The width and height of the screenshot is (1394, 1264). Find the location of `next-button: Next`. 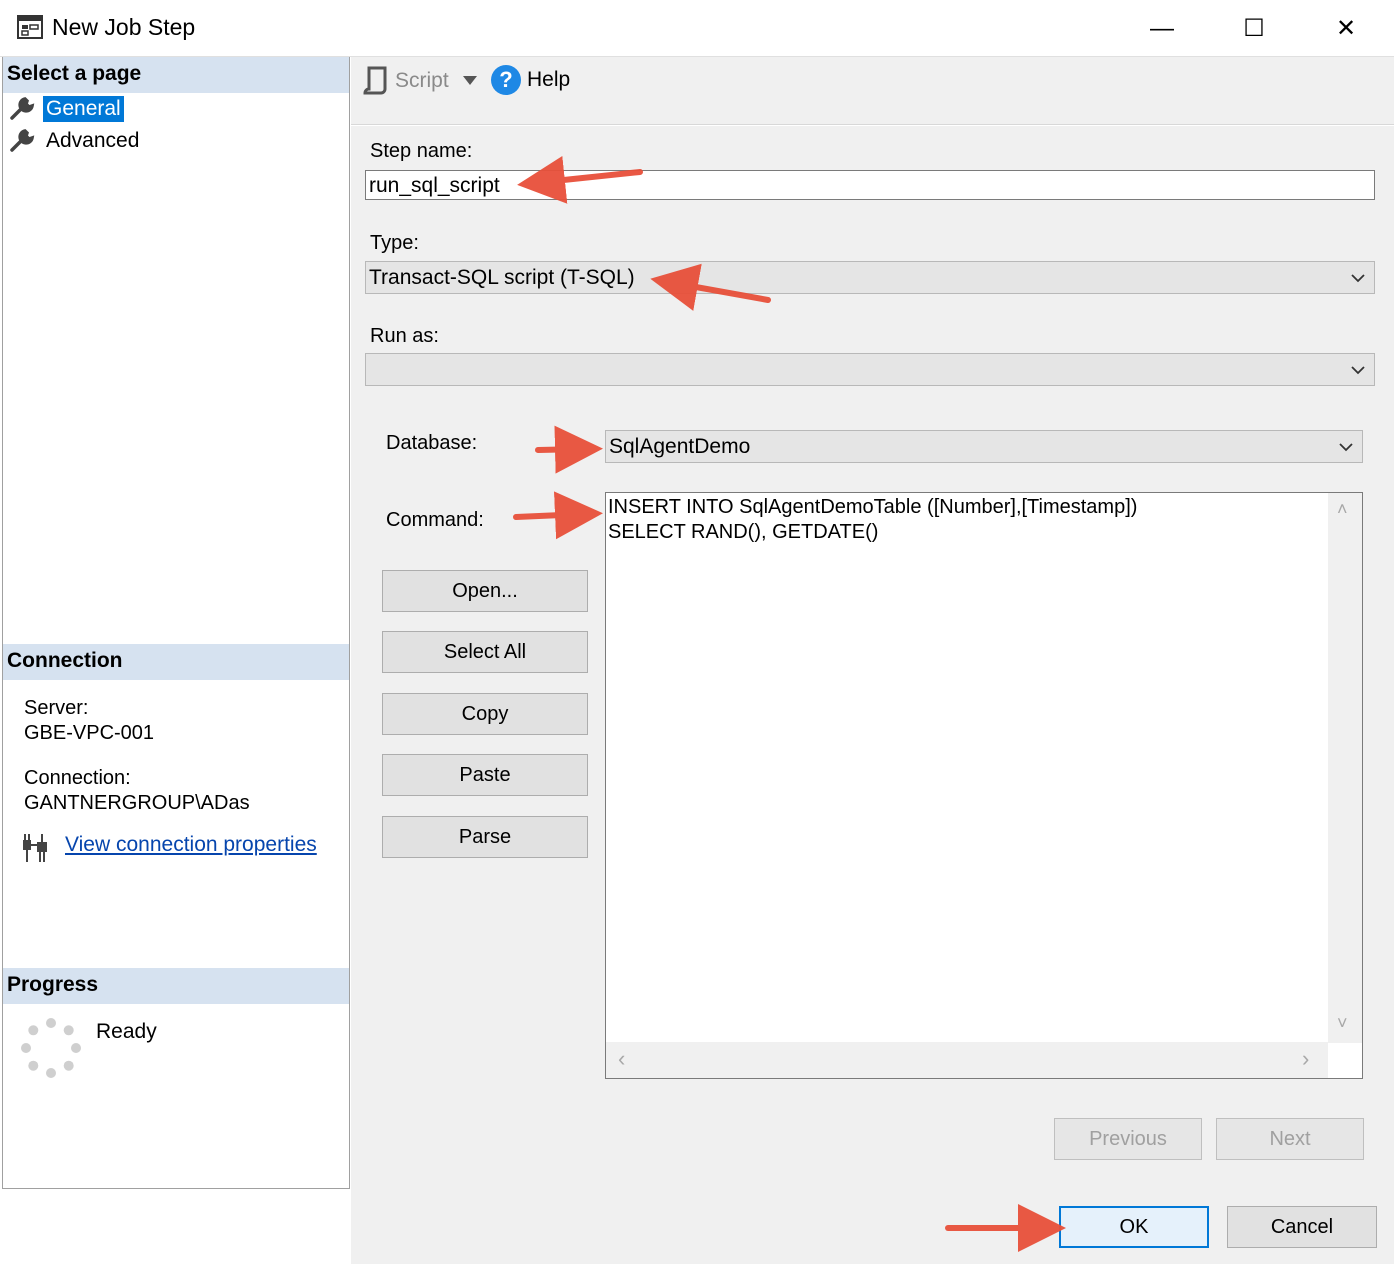

next-button: Next is located at coordinates (1290, 1139).